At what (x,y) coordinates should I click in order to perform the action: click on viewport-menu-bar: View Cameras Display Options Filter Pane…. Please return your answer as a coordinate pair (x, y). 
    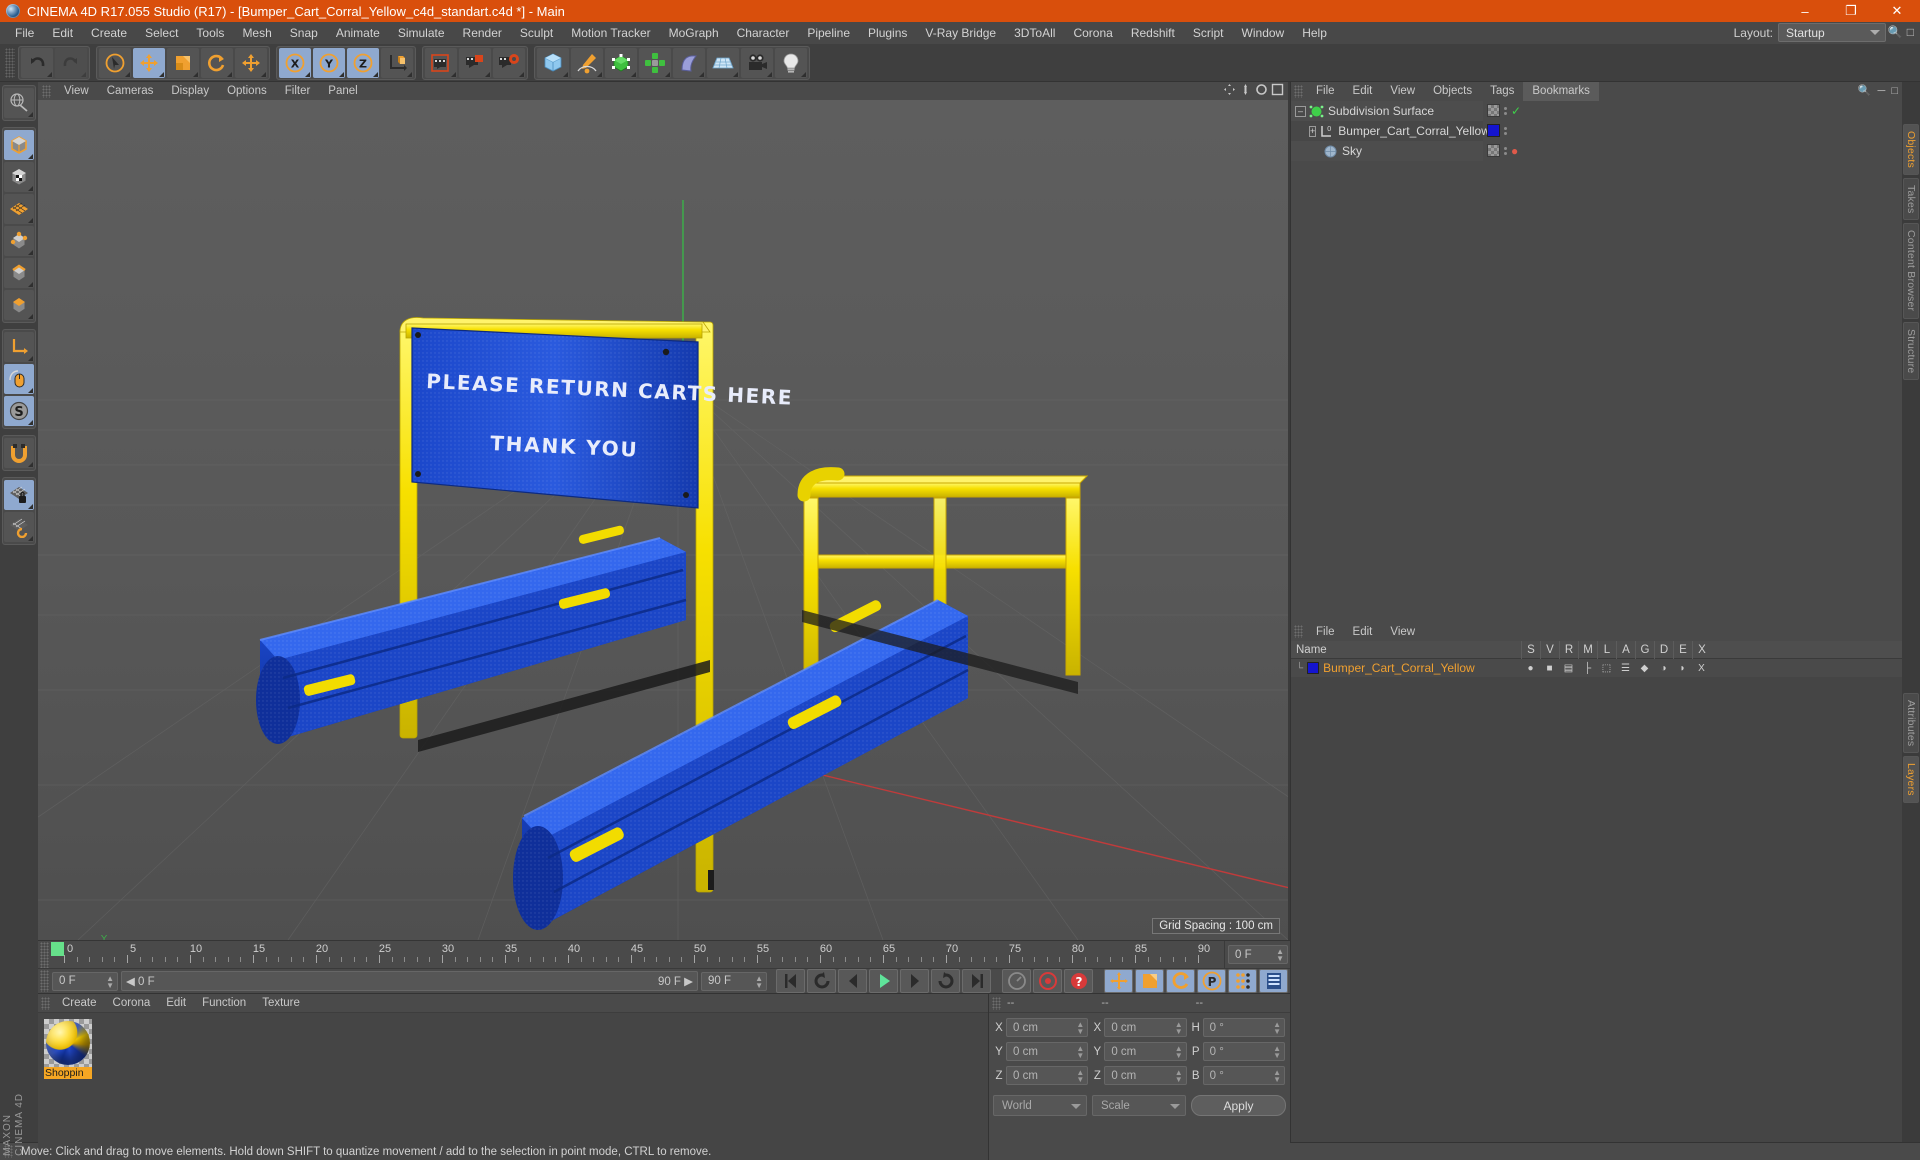
    Looking at the image, I should click on (663, 91).